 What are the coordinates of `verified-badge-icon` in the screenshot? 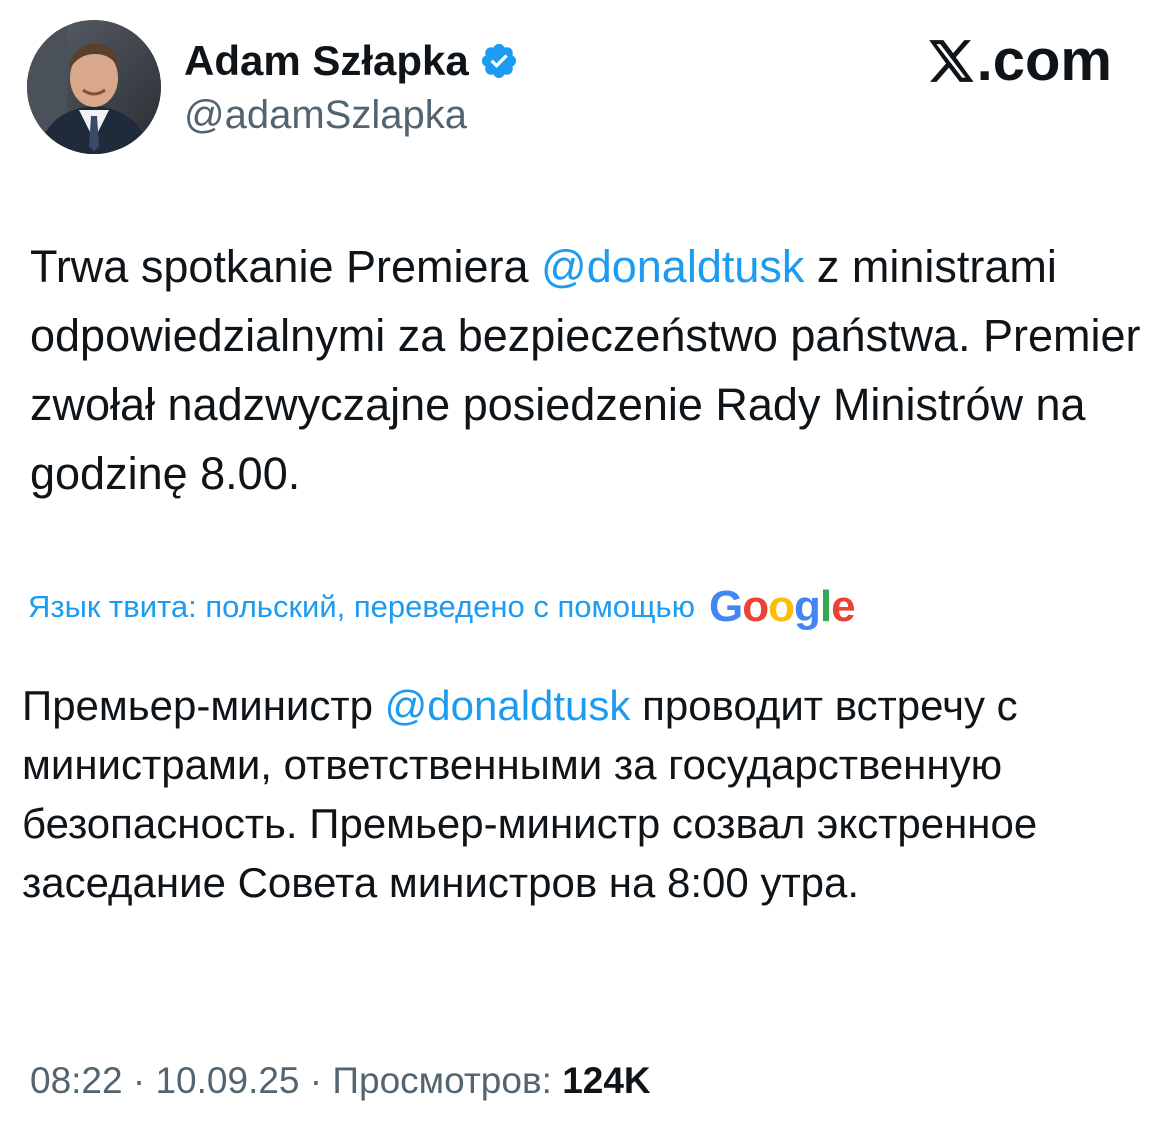 It's located at (499, 61).